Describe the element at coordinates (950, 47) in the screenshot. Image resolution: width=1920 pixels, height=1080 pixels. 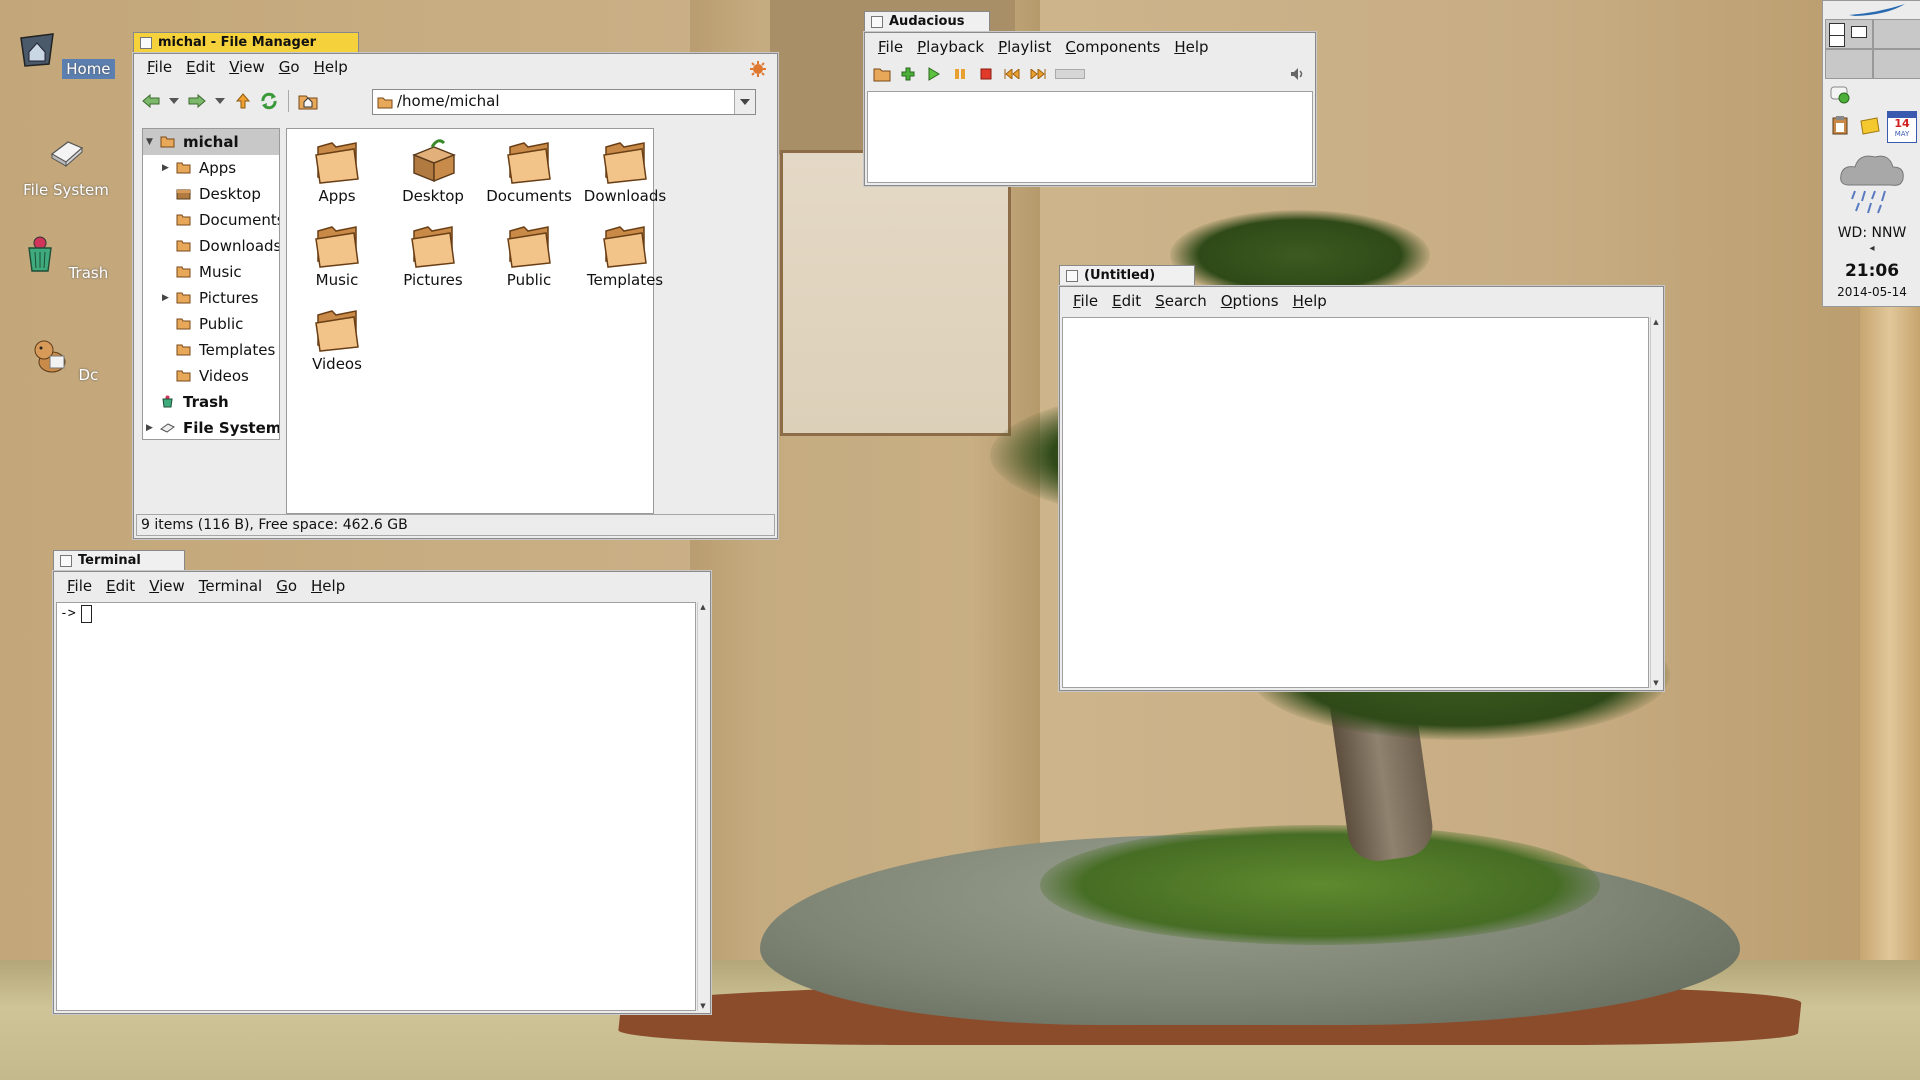
I see `menu-playback: Playback` at that location.